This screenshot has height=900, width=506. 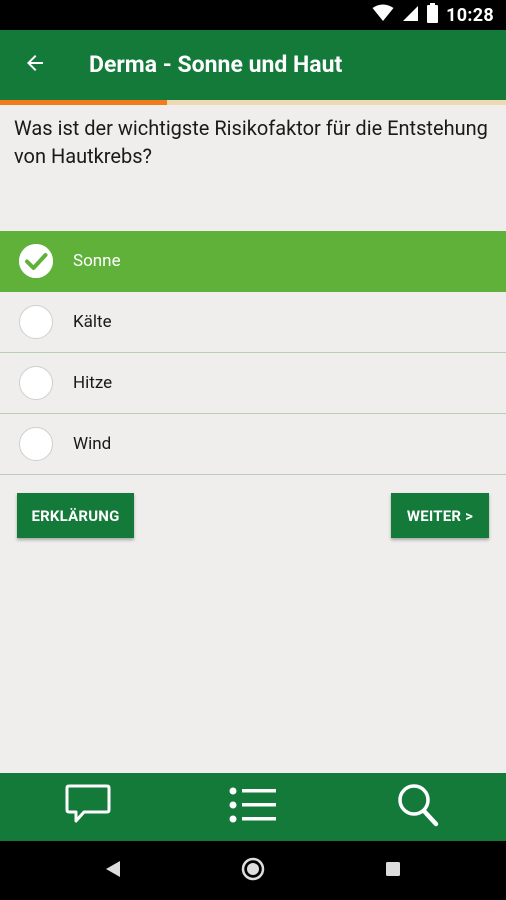 I want to click on nav-list-button, so click(x=253, y=807).